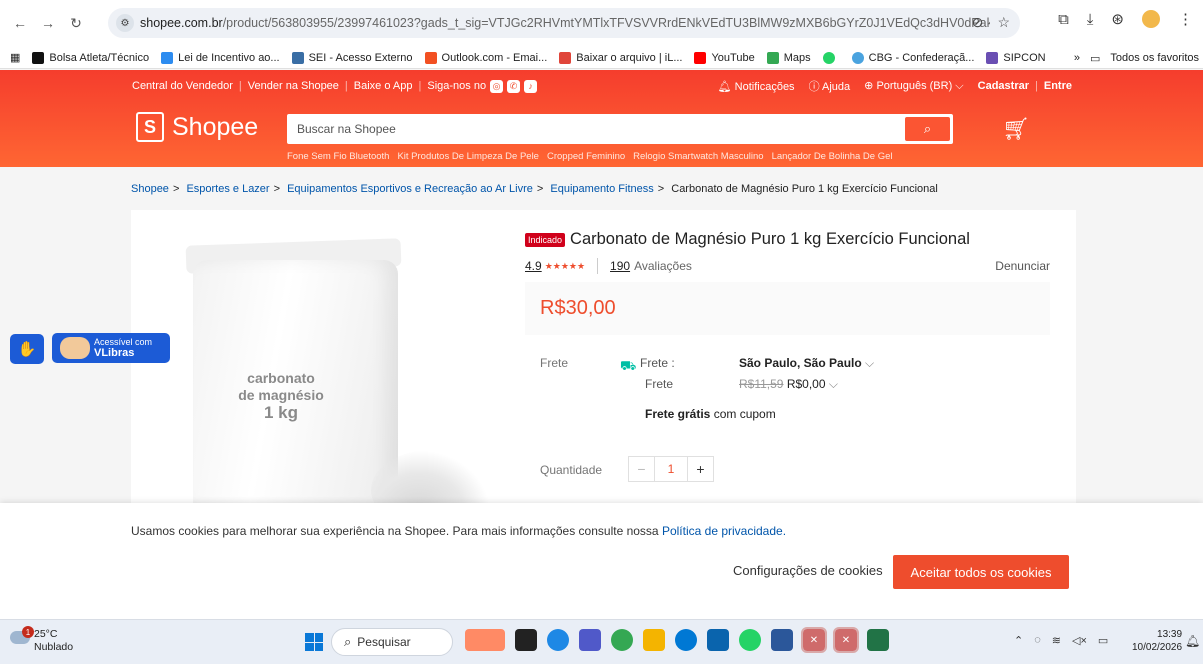  What do you see at coordinates (698, 156) in the screenshot?
I see `suggestion-link: Relogio Smartwatch Masculino` at bounding box center [698, 156].